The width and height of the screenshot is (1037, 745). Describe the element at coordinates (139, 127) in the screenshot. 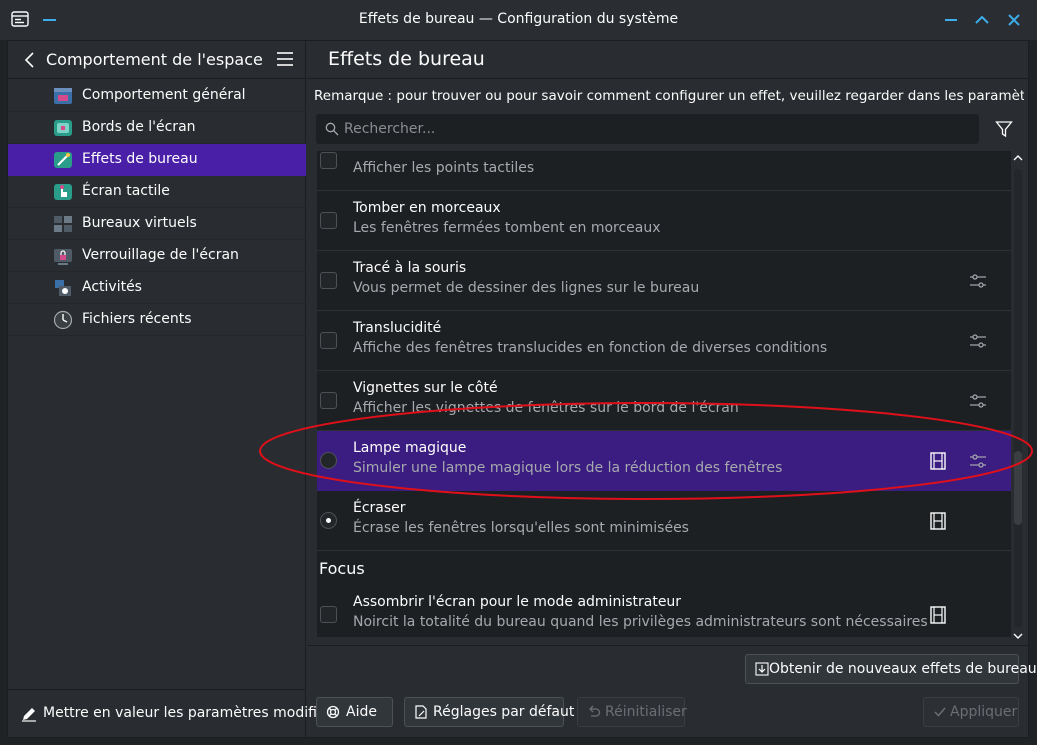

I see `sidebar-item-label: Bords de l'écran` at that location.